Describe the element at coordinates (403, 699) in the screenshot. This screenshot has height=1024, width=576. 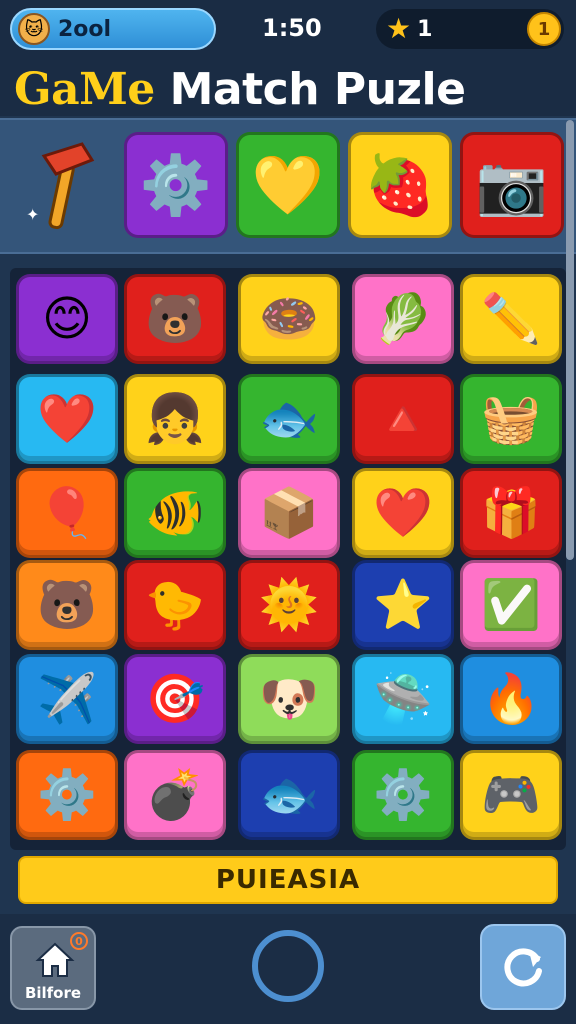
I see `ufo-icon: 🛸` at that location.